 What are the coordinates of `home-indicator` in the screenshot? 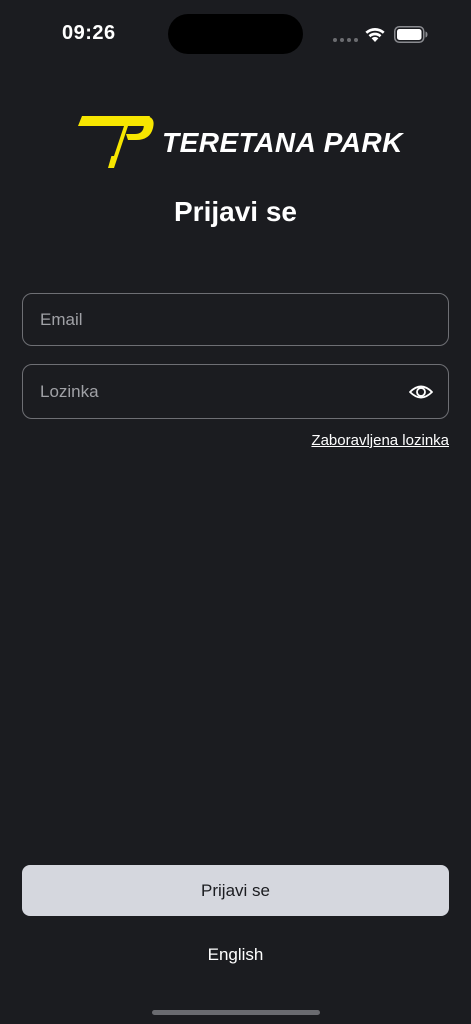 It's located at (236, 1012).